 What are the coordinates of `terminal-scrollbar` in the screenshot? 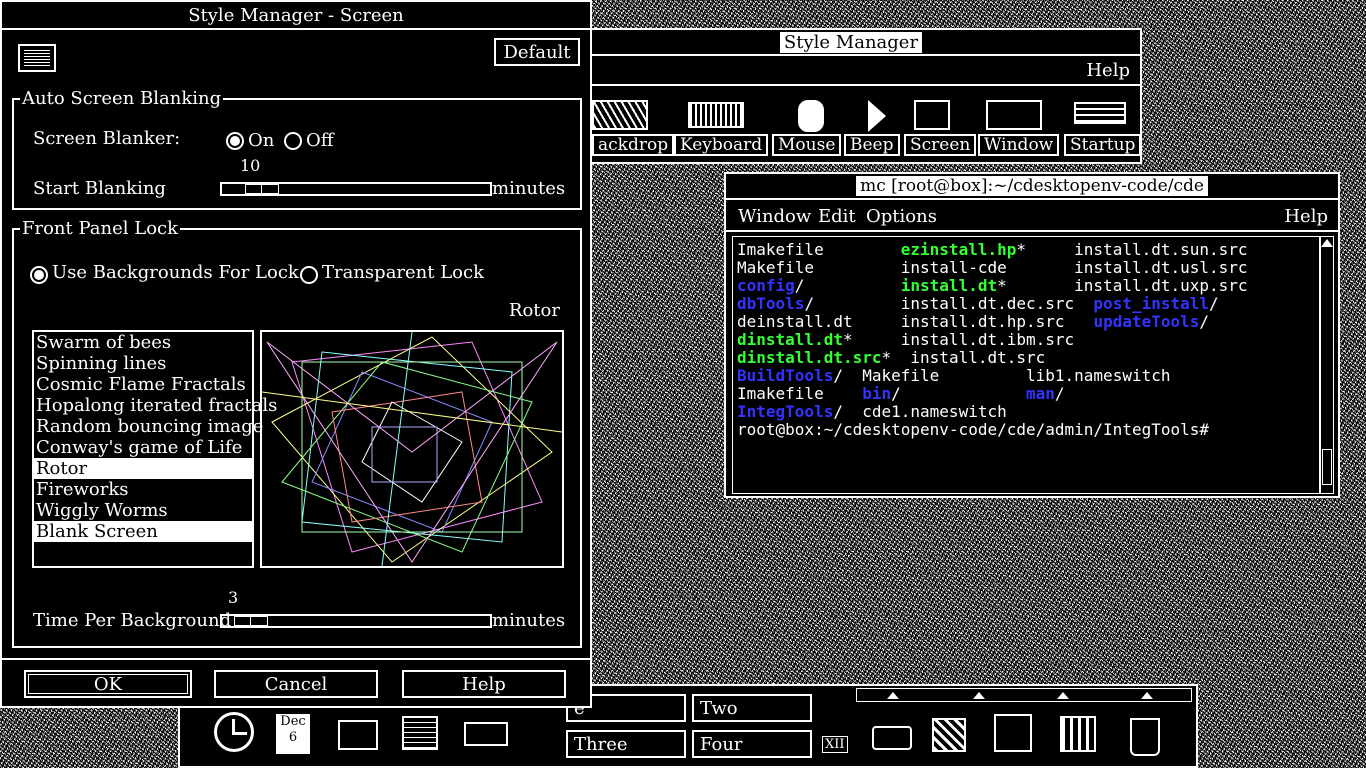 It's located at (1327, 365).